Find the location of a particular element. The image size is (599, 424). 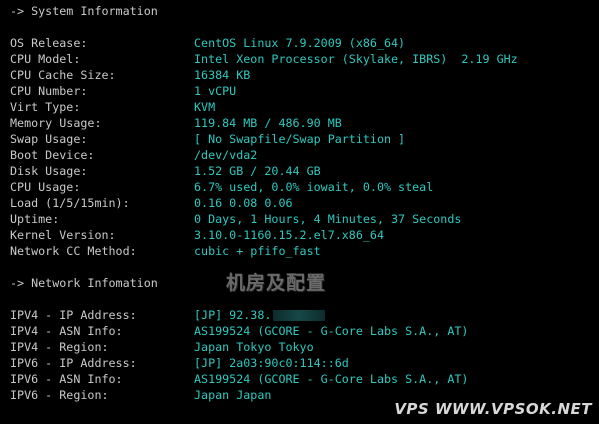

system-info-header: -> System Information is located at coordinates (84, 11).